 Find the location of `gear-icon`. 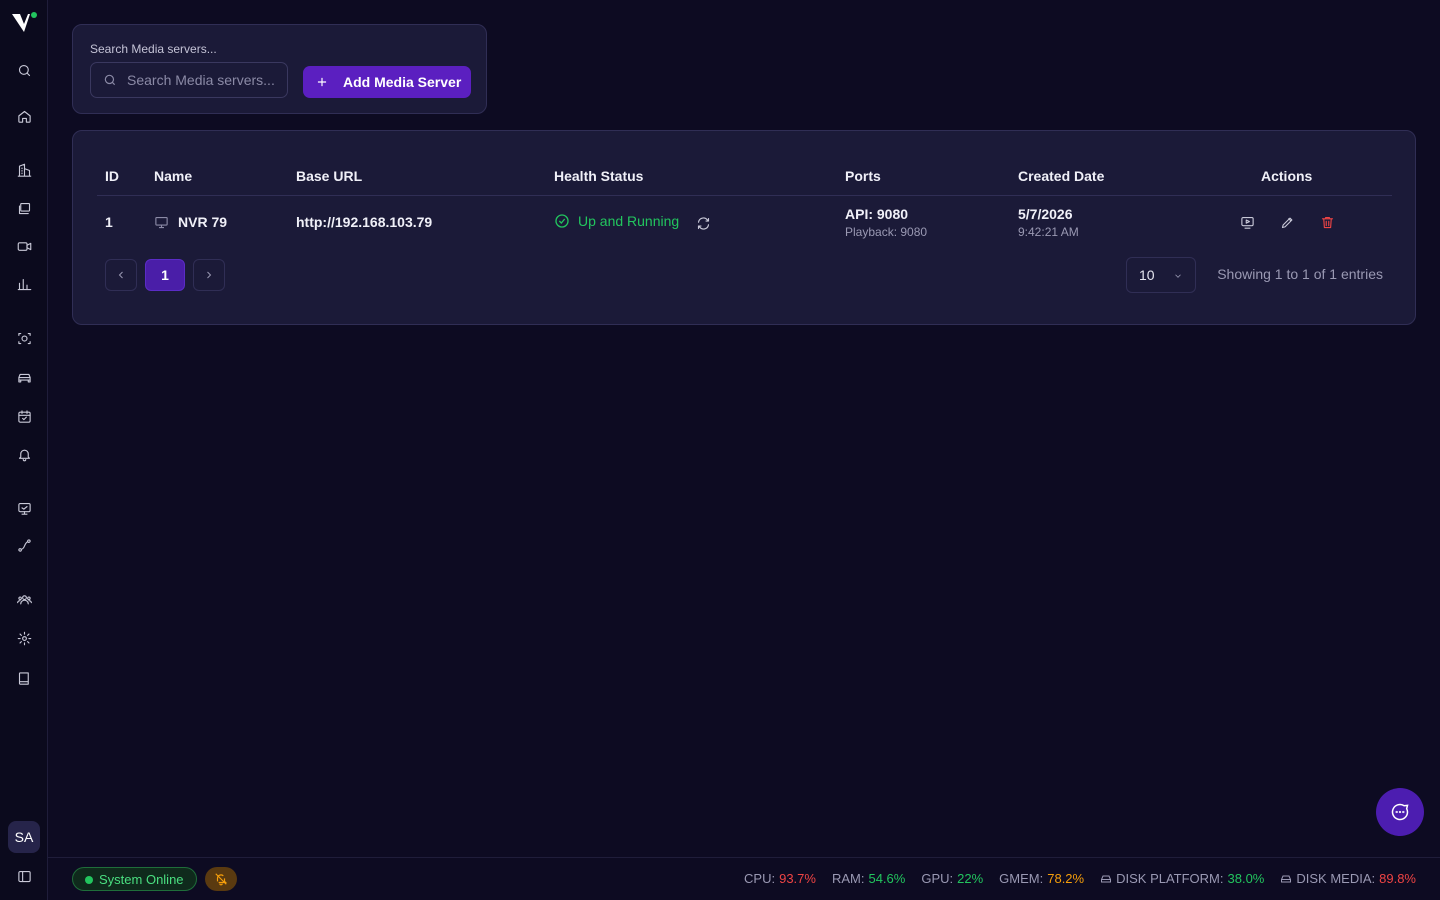

gear-icon is located at coordinates (24, 638).